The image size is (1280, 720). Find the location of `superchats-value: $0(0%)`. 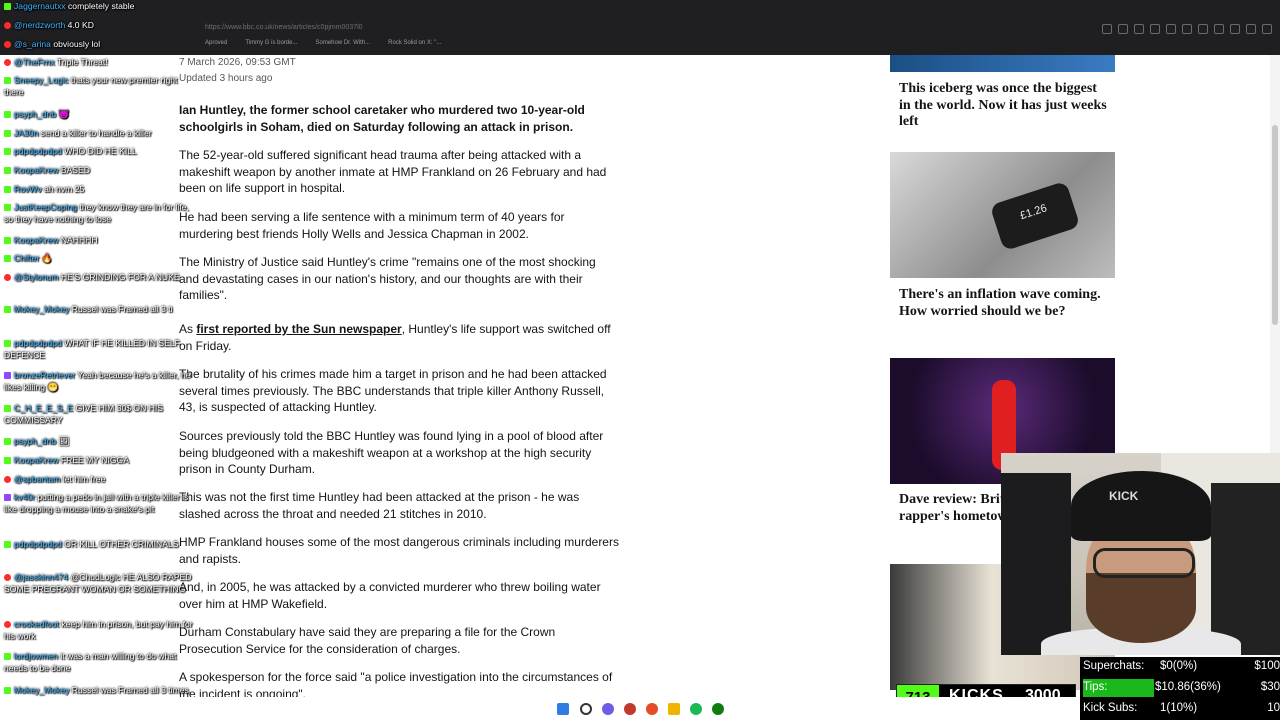

superchats-value: $0(0%) is located at coordinates (1179, 666).